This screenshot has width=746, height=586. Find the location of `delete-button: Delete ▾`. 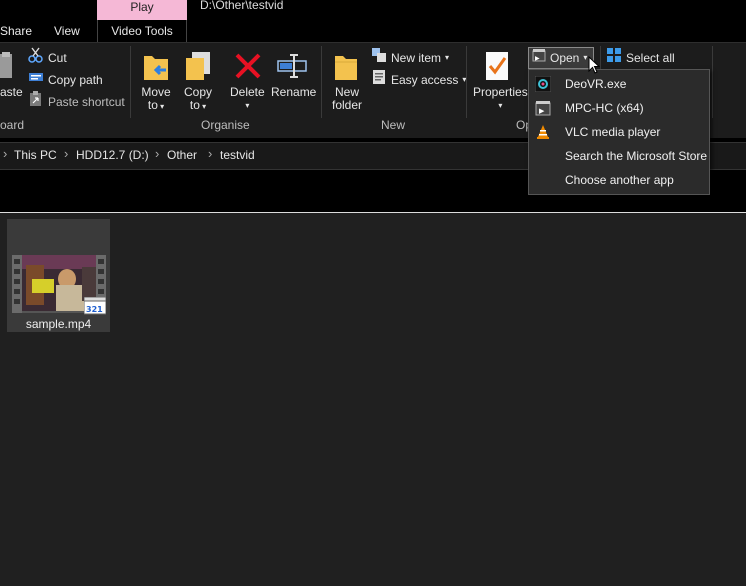

delete-button: Delete ▾ is located at coordinates (247, 99).